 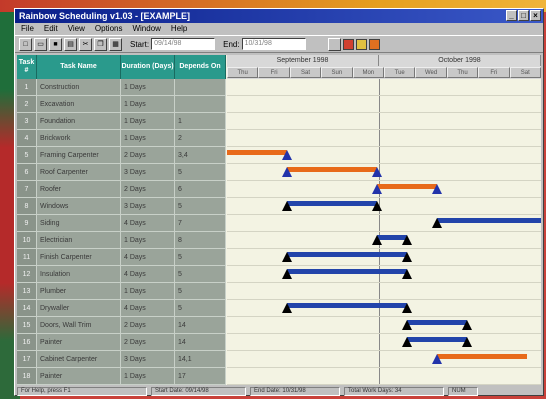 What do you see at coordinates (273, 44) in the screenshot?
I see `end-date-field: 10/31/98` at bounding box center [273, 44].